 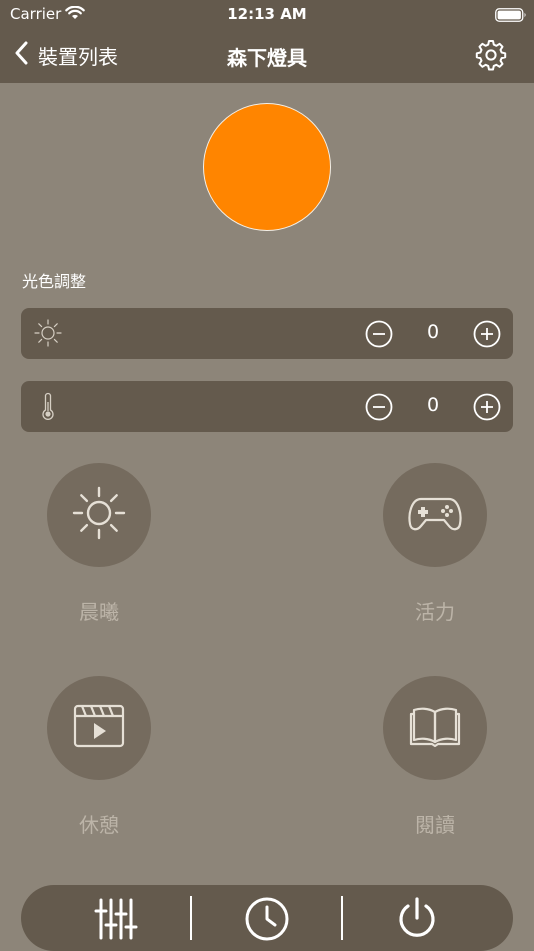 What do you see at coordinates (433, 332) in the screenshot?
I see `brightness-value: 0` at bounding box center [433, 332].